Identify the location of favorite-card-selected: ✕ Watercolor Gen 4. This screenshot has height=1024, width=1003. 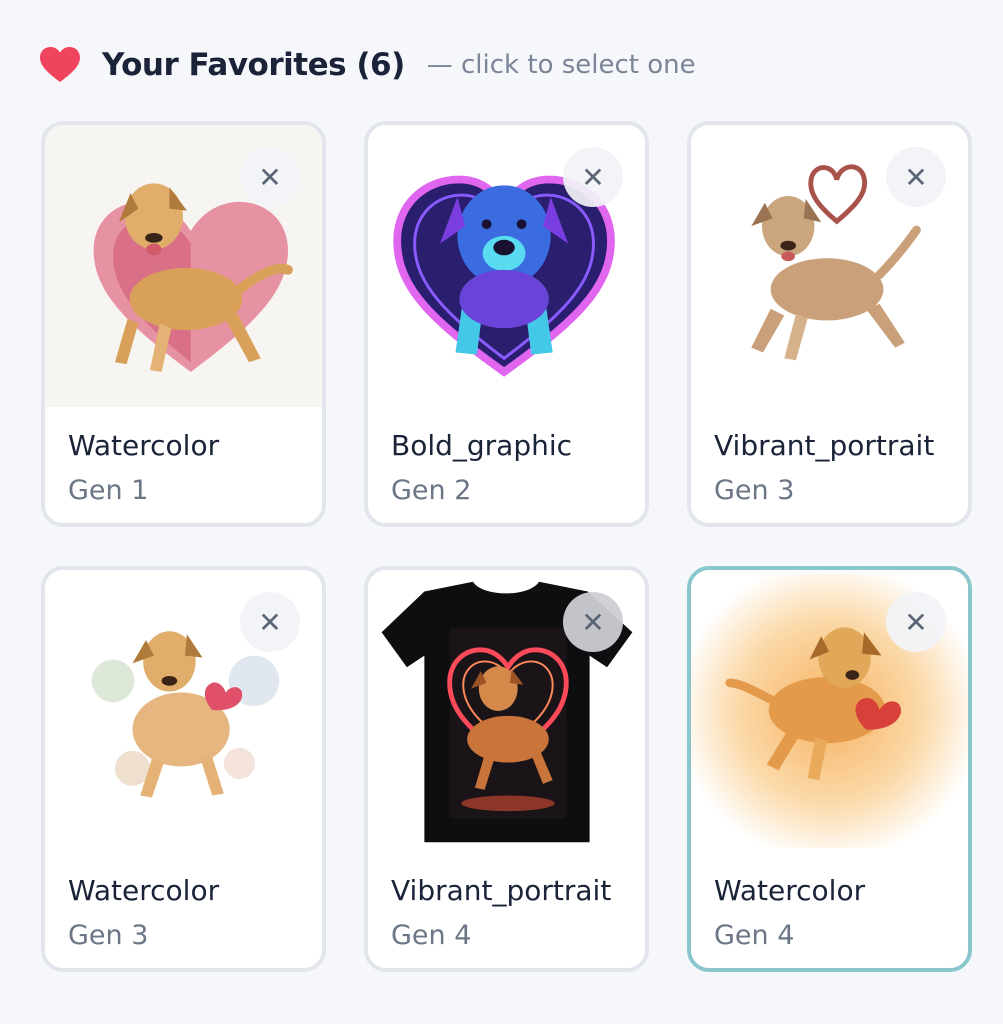
(829, 769).